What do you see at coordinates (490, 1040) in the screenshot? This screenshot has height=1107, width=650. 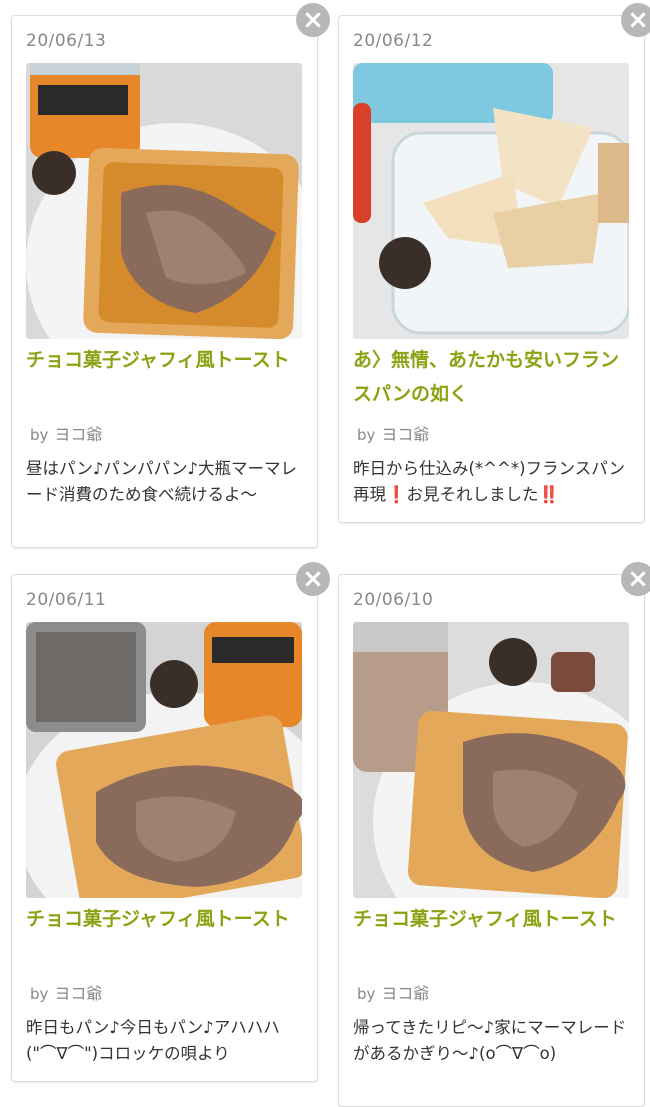 I see `recipe-description: 帰ってきたリピ〜♪家にマーマレードがあるかぎり〜♪(o⌒∇⌒o)` at bounding box center [490, 1040].